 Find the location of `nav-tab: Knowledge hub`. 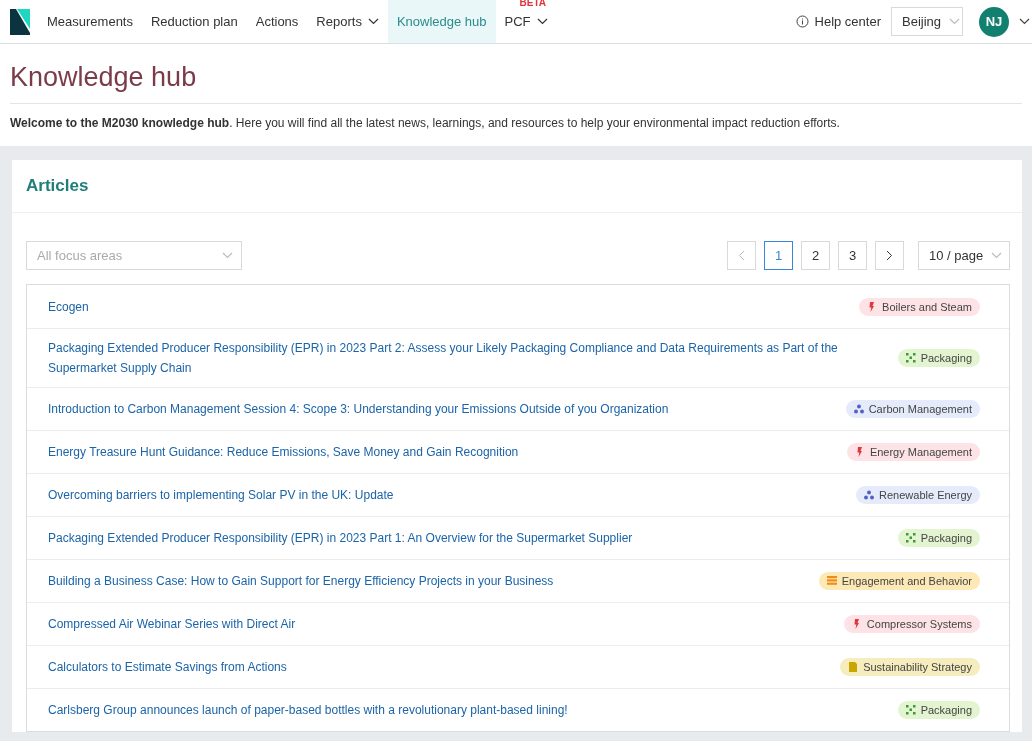

nav-tab: Knowledge hub is located at coordinates (441, 21).